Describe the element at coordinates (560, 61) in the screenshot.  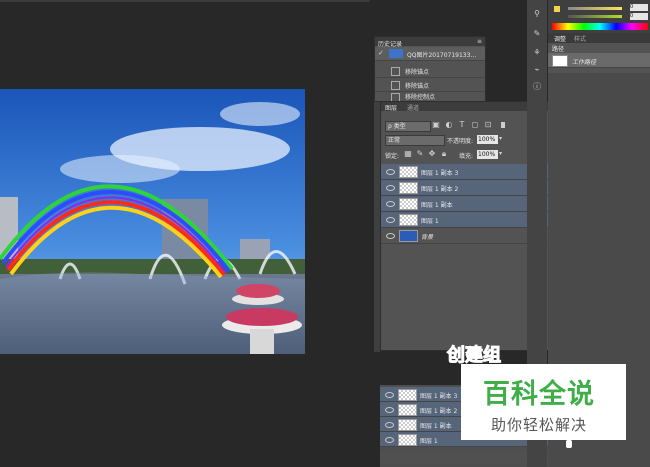
I see `path-thumbnail` at that location.